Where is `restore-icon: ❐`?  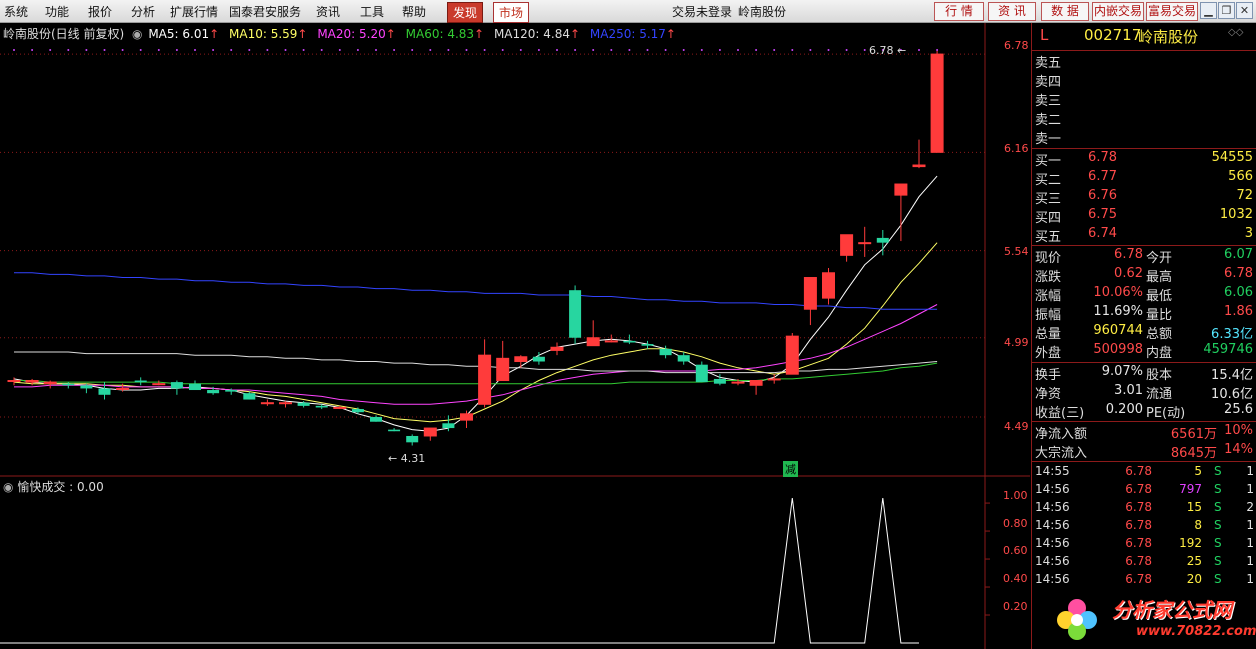 restore-icon: ❐ is located at coordinates (1226, 10).